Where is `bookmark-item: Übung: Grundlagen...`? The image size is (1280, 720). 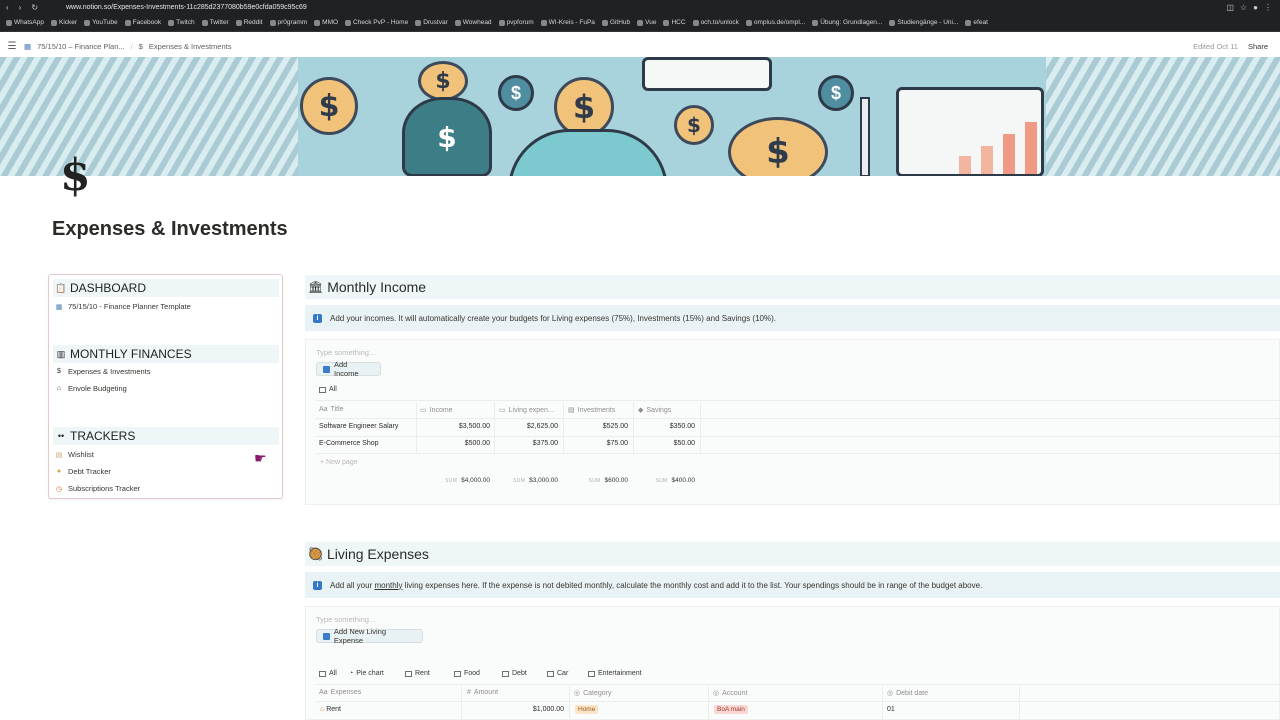 bookmark-item: Übung: Grundlagen... is located at coordinates (847, 22).